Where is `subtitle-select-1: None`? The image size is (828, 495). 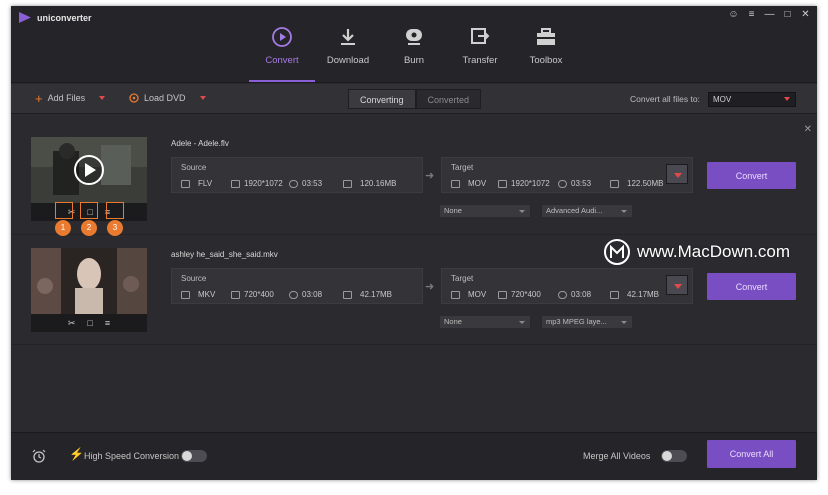 subtitle-select-1: None is located at coordinates (485, 211).